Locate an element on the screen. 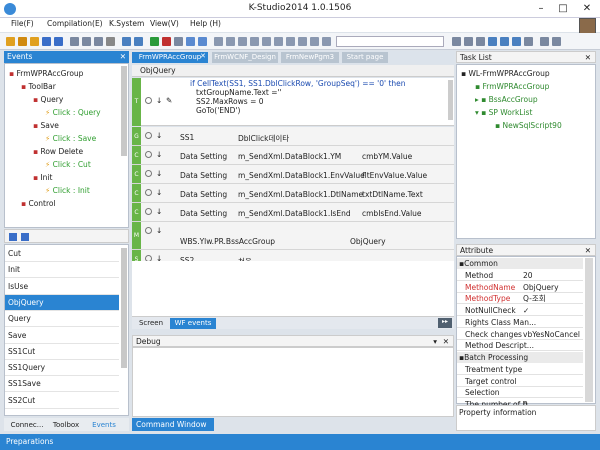 The height and width of the screenshot is (450, 600). step-icon is located at coordinates (178, 41).